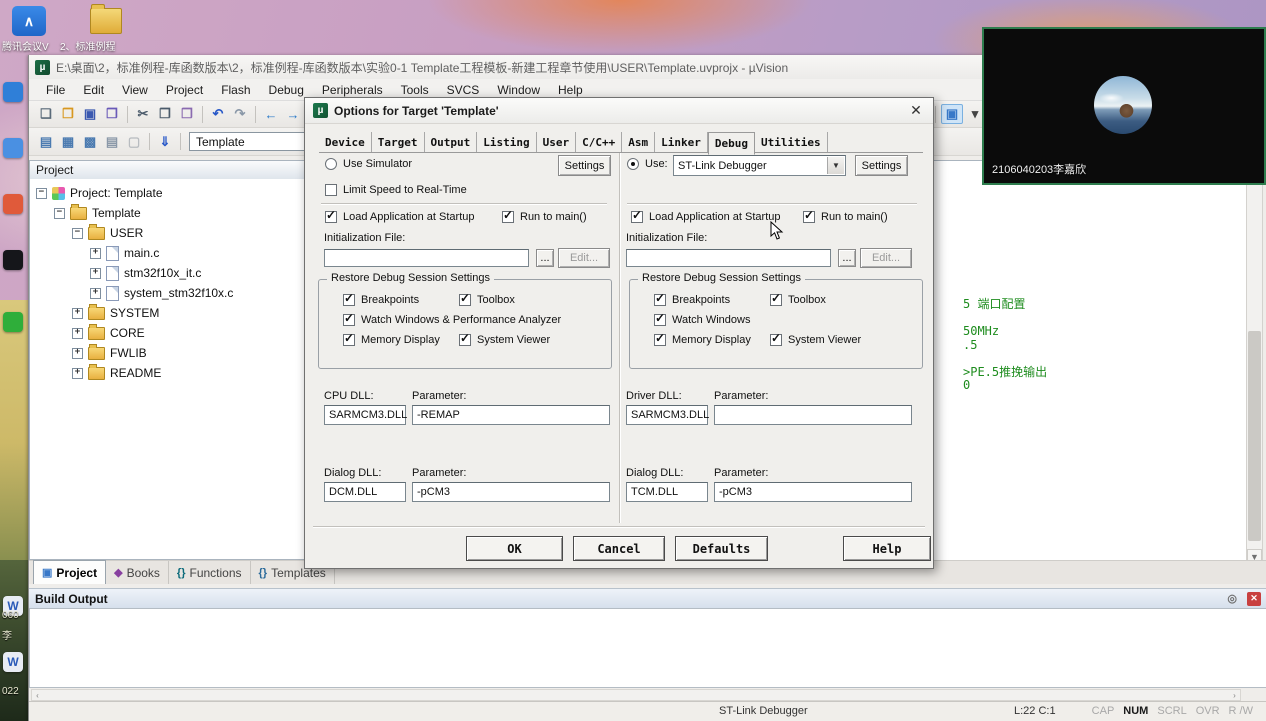 The height and width of the screenshot is (721, 1266). Describe the element at coordinates (815, 338) in the screenshot. I see `hw-sysviewer-checkbox: System Viewer` at that location.